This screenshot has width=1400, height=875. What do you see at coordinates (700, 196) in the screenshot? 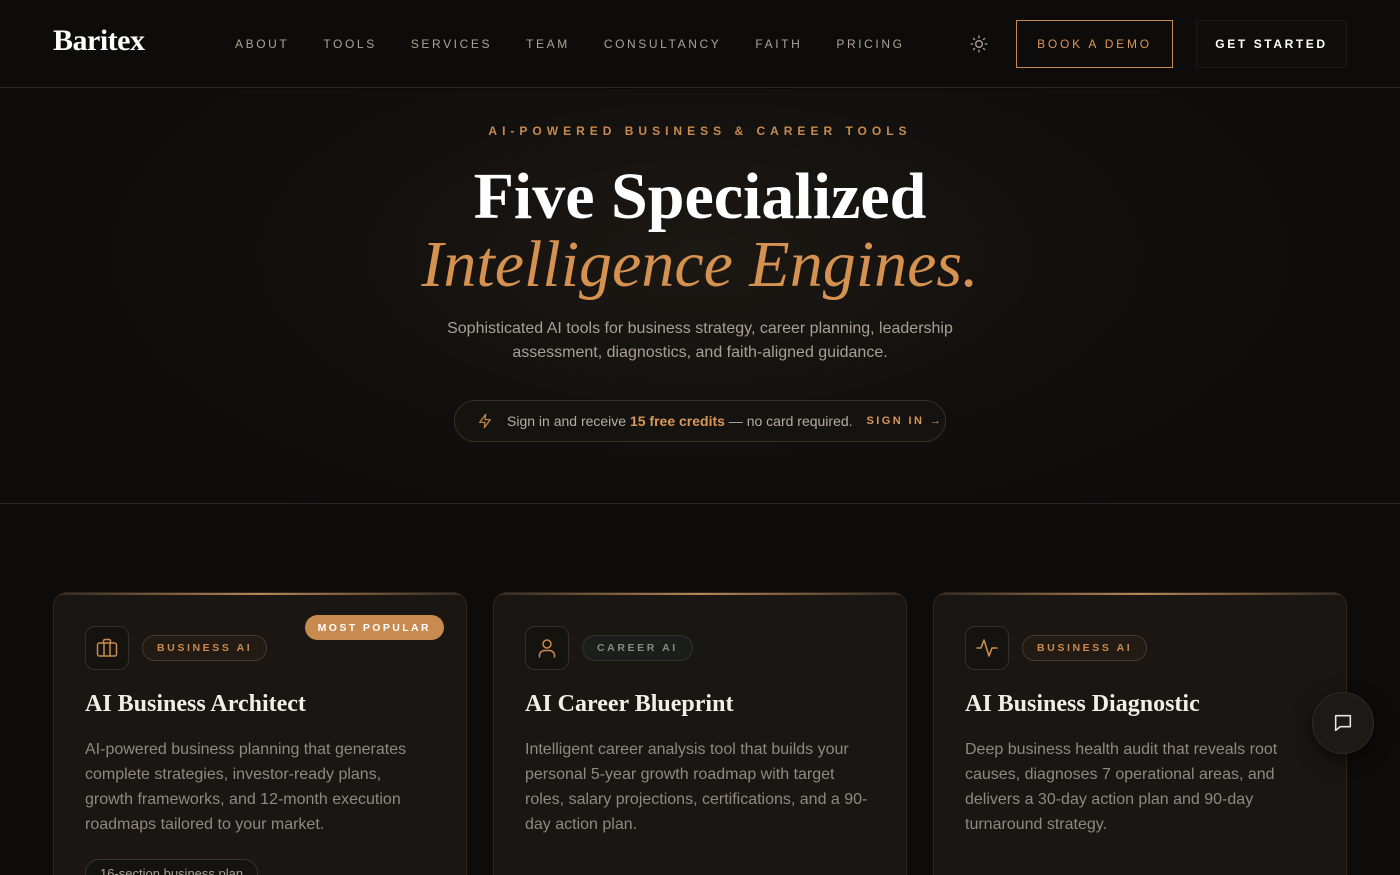
I see `hero-title-line1: Five Specialized` at bounding box center [700, 196].